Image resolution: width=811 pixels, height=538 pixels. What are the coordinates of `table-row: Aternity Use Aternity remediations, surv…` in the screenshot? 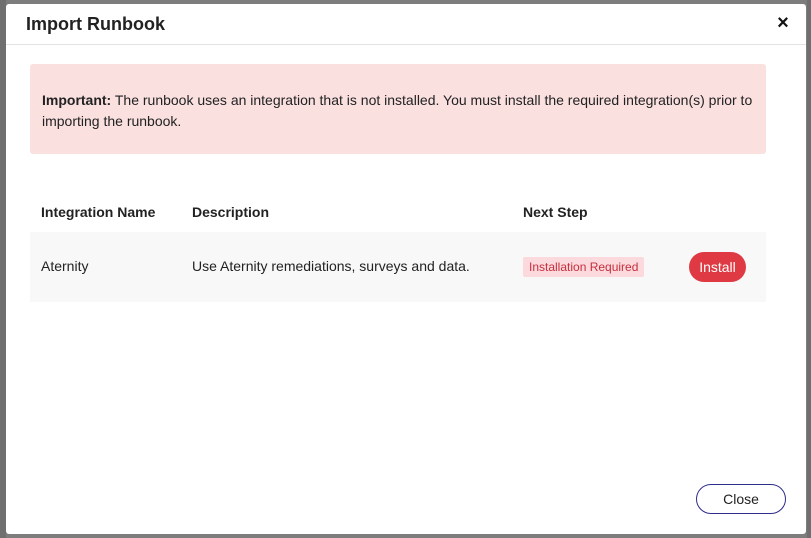 It's located at (398, 267).